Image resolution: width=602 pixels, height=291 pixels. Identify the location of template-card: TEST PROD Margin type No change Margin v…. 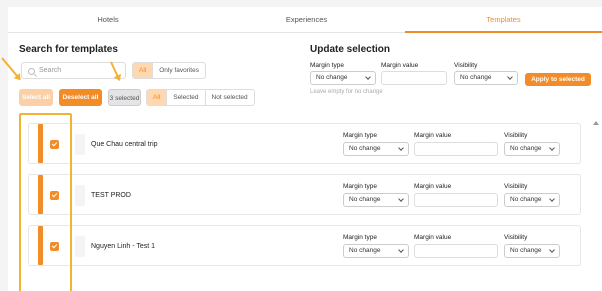
(304, 194).